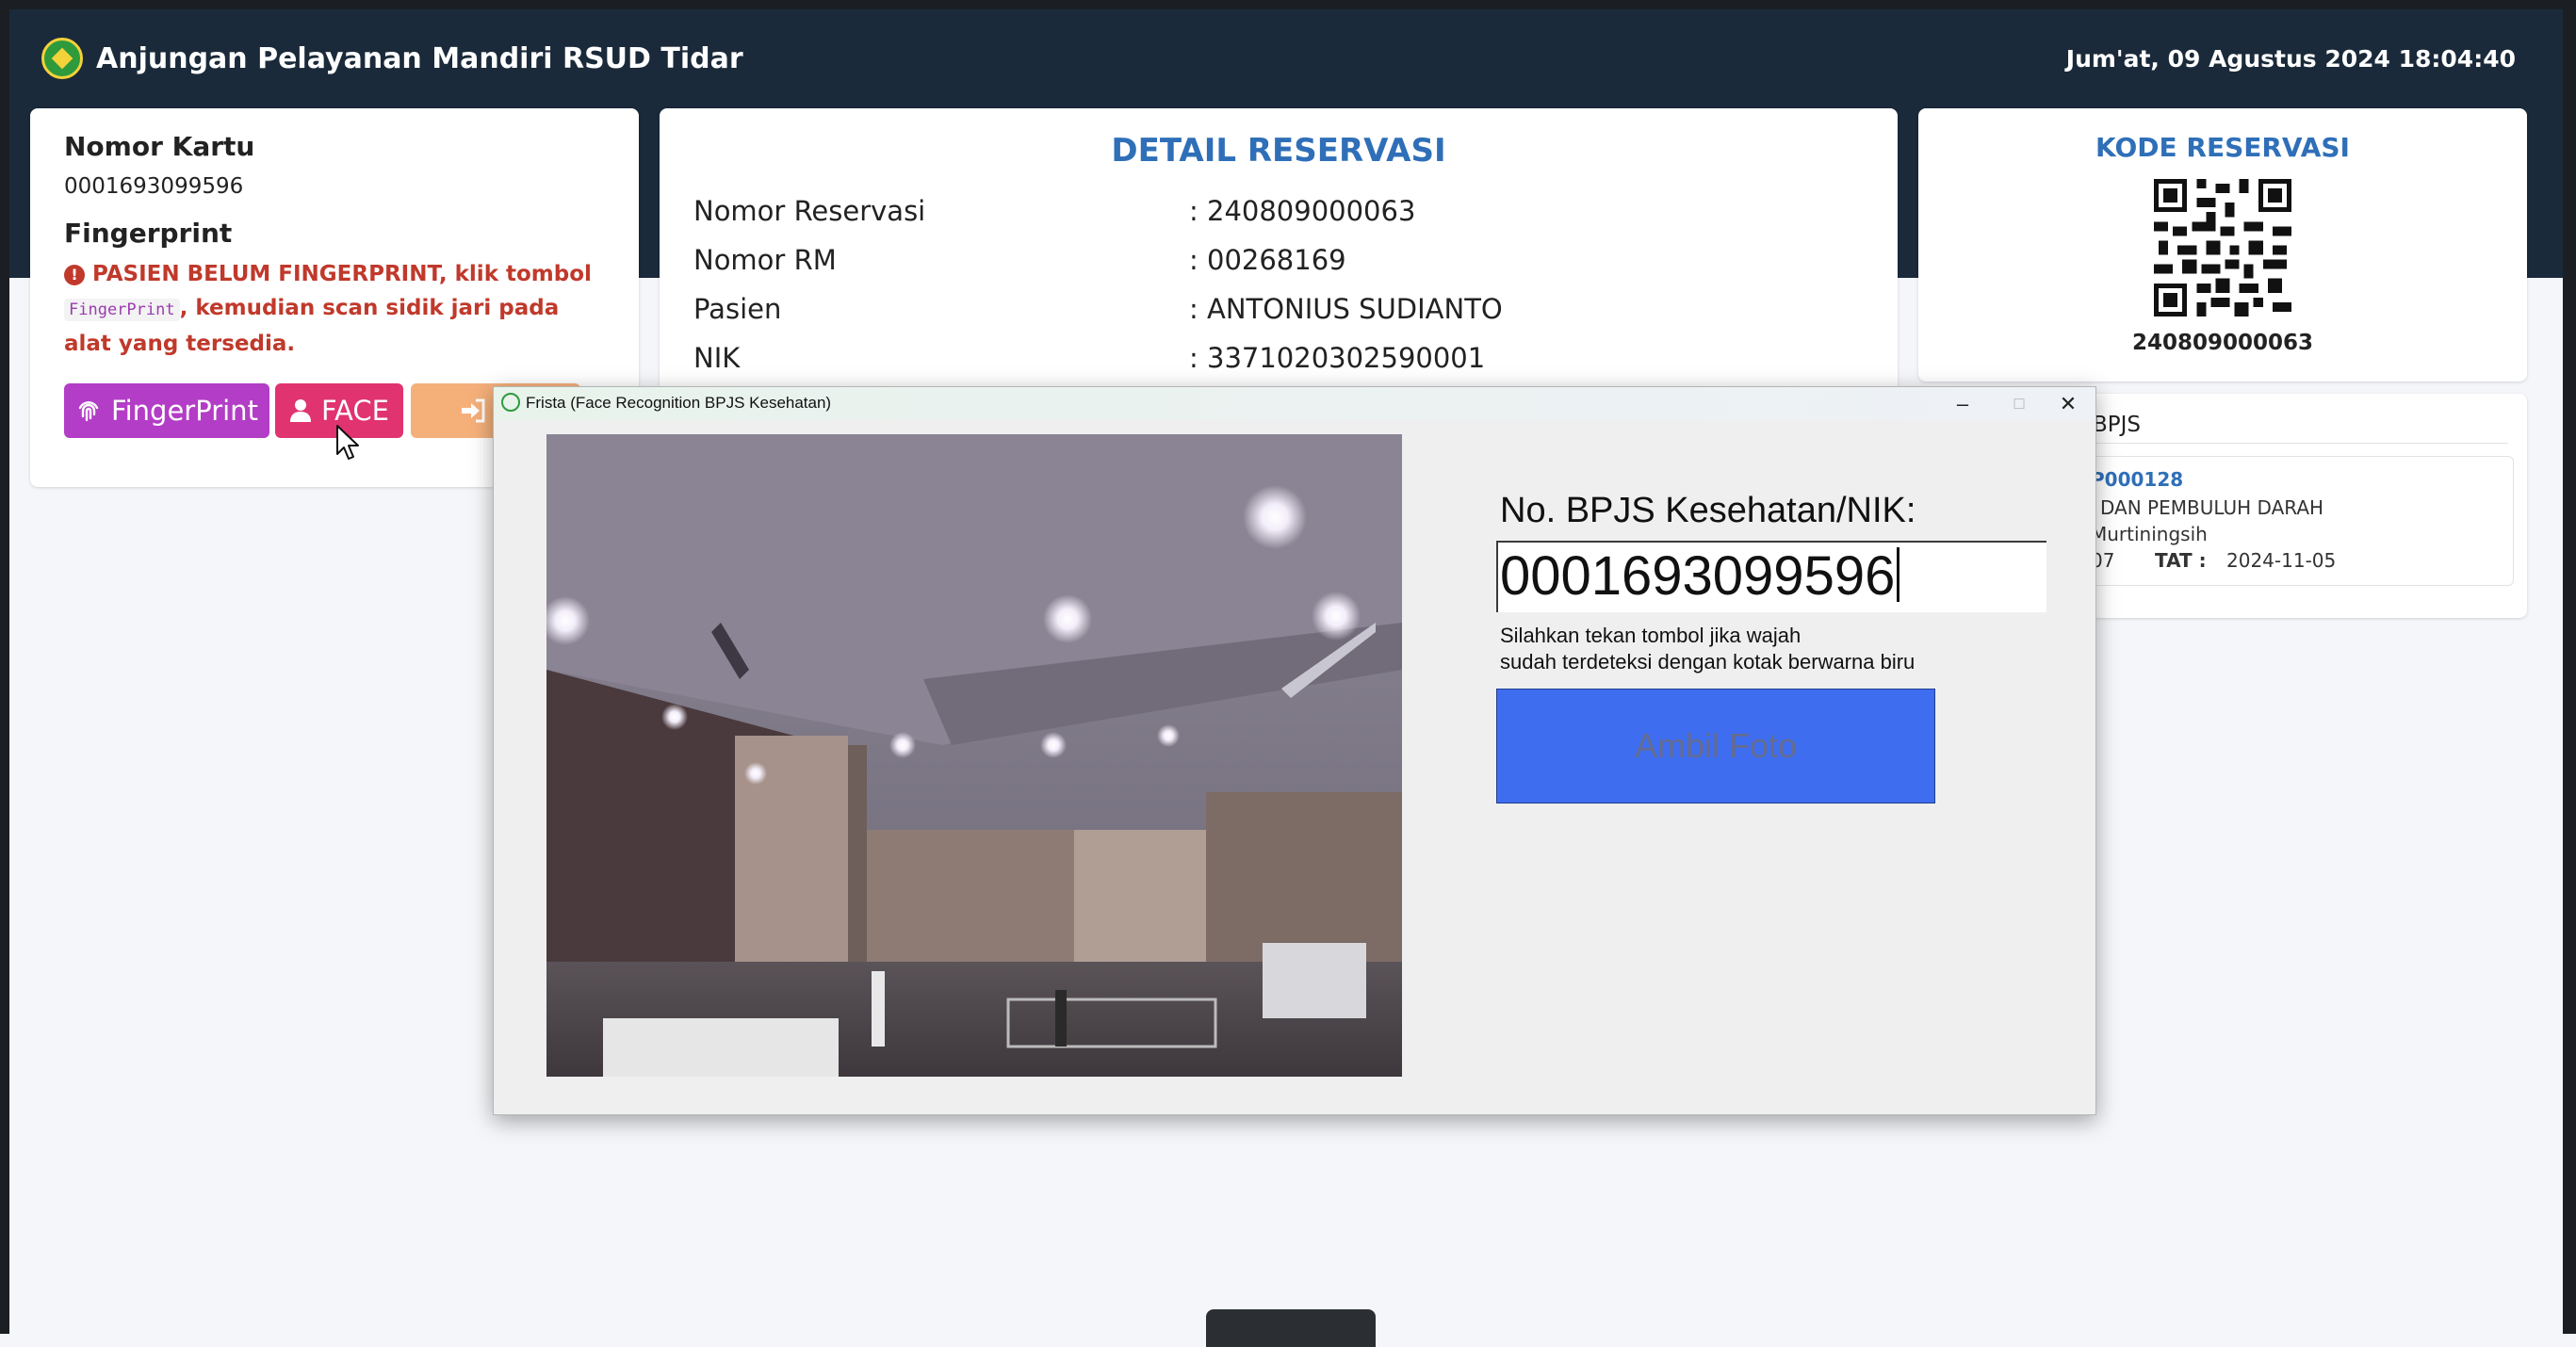 Image resolution: width=2576 pixels, height=1347 pixels. What do you see at coordinates (1962, 404) in the screenshot?
I see `minimize-button: –` at bounding box center [1962, 404].